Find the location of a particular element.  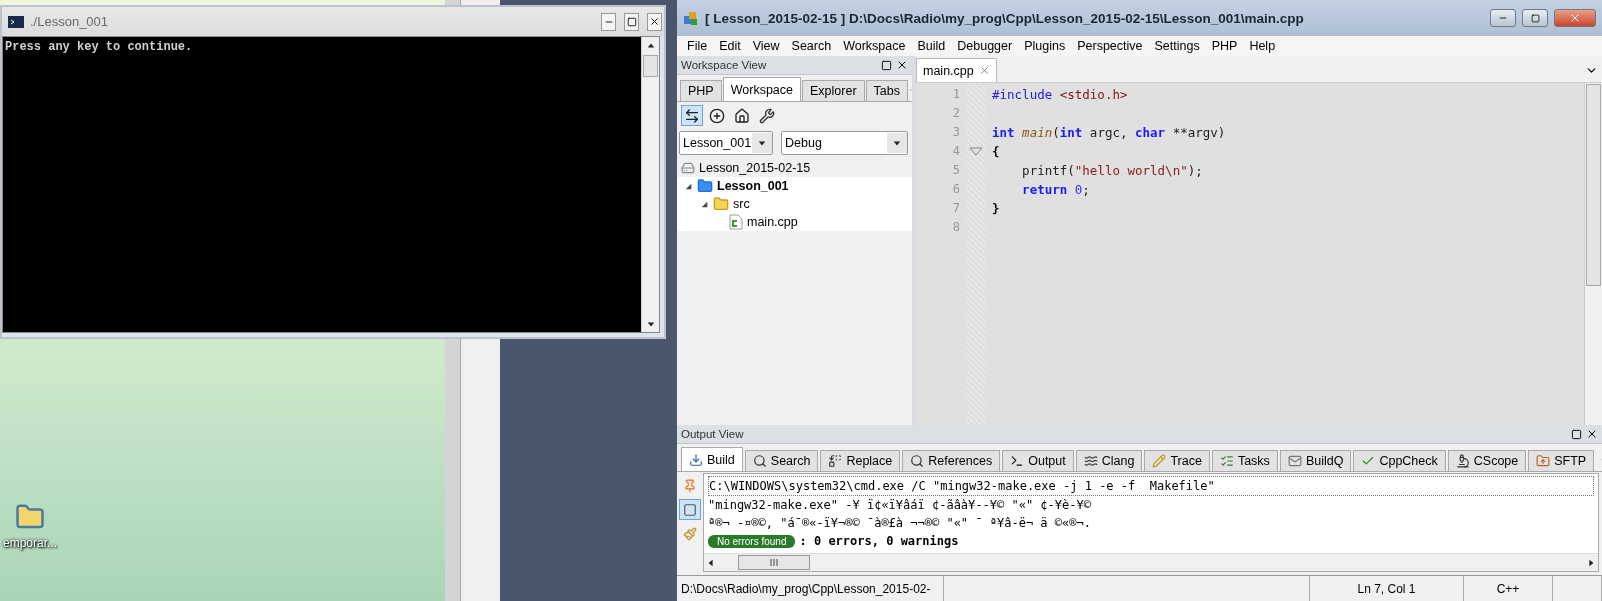

panel-title: Workspace View is located at coordinates (724, 65).